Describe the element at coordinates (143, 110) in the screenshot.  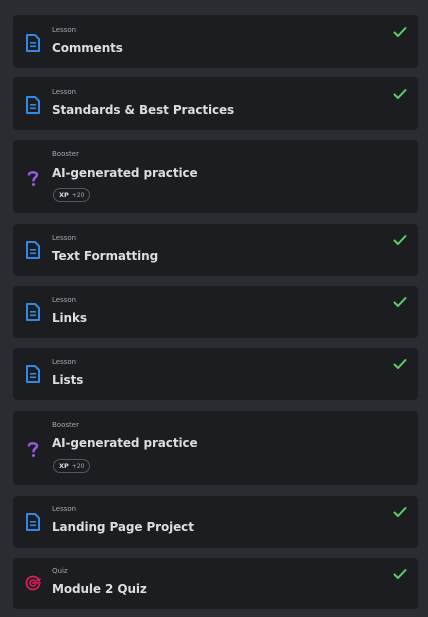
I see `item-title: Standards & Best Practices` at that location.